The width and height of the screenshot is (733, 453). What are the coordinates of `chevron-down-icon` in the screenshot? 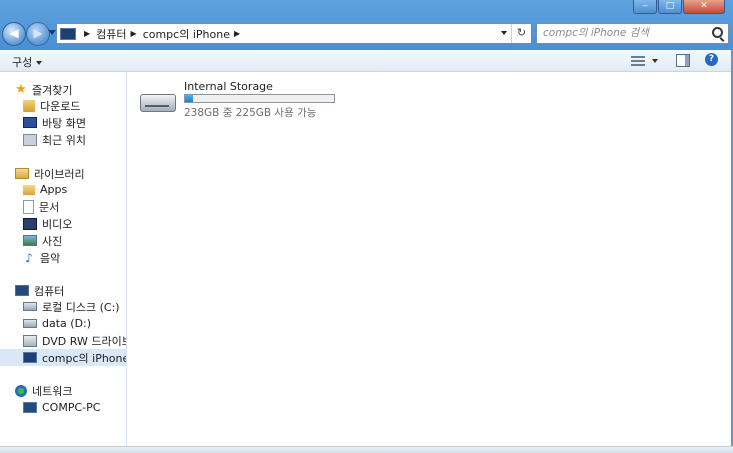 It's located at (39, 63).